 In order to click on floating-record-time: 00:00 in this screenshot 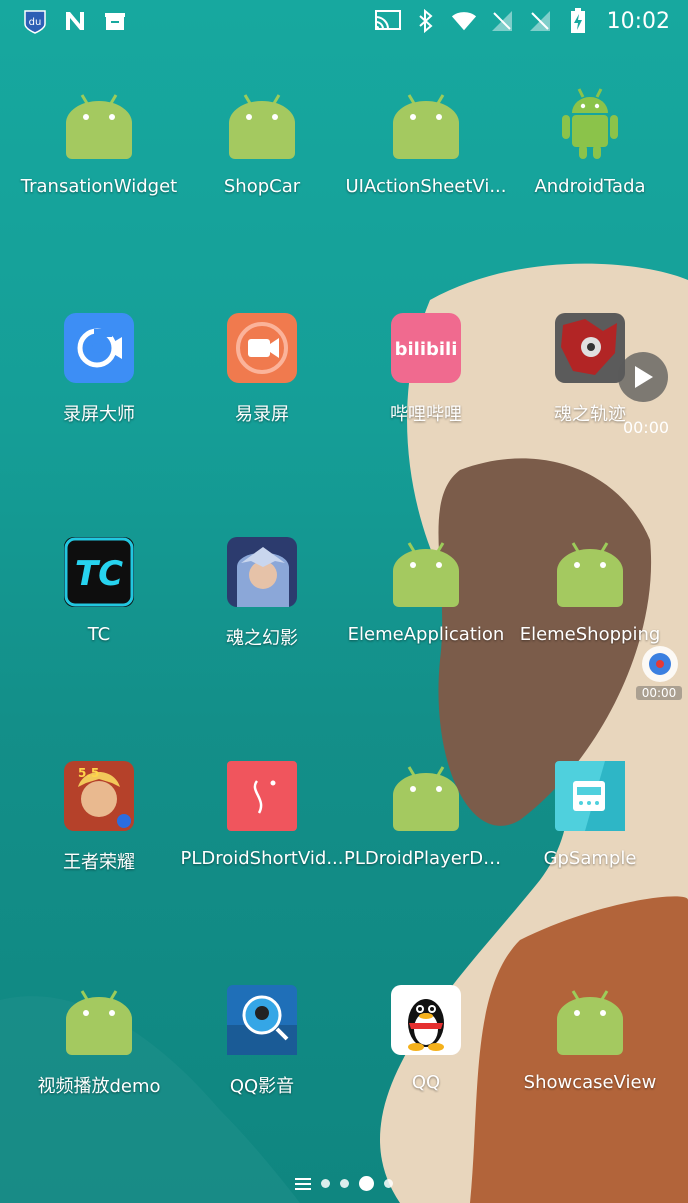, I will do `click(659, 693)`.